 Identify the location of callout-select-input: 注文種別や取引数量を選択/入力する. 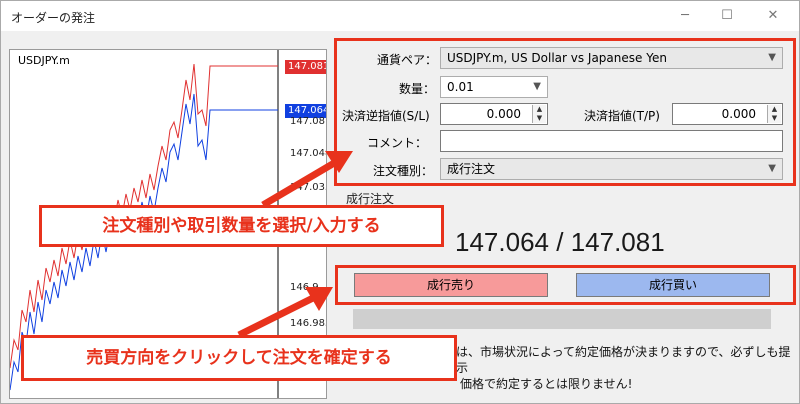
(241, 226).